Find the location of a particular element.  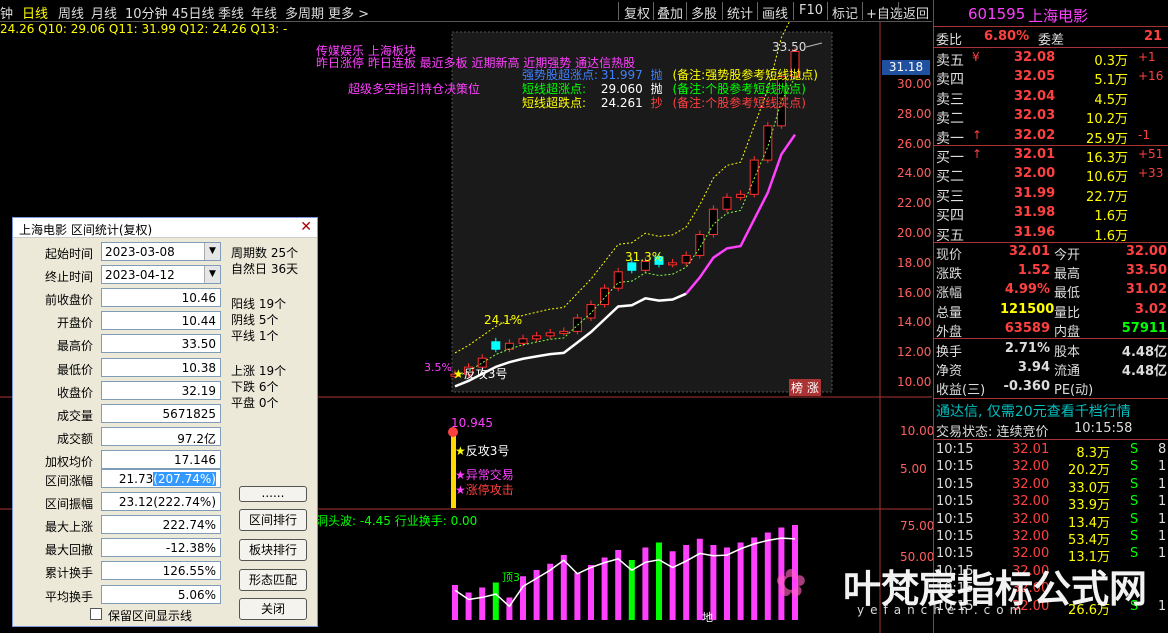

period-stat: 自然日 36天 is located at coordinates (265, 269).